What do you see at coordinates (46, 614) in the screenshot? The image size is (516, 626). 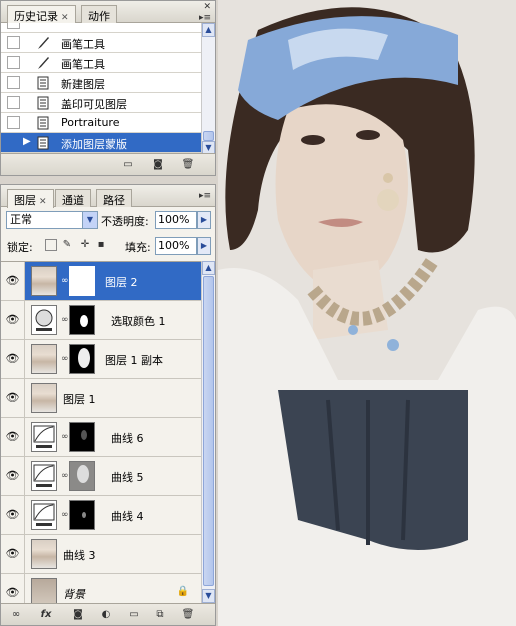 I see `fx-icon: fx` at bounding box center [46, 614].